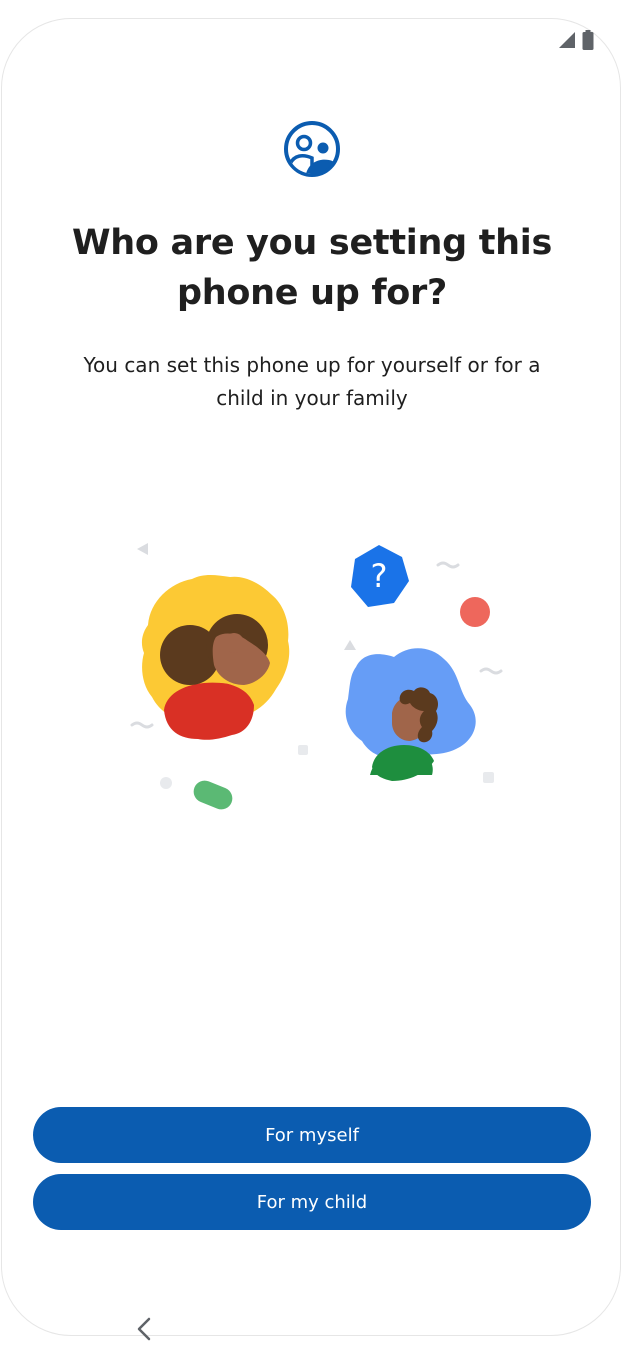 Image resolution: width=624 pixels, height=1362 pixels. What do you see at coordinates (312, 149) in the screenshot?
I see `family-icon` at bounding box center [312, 149].